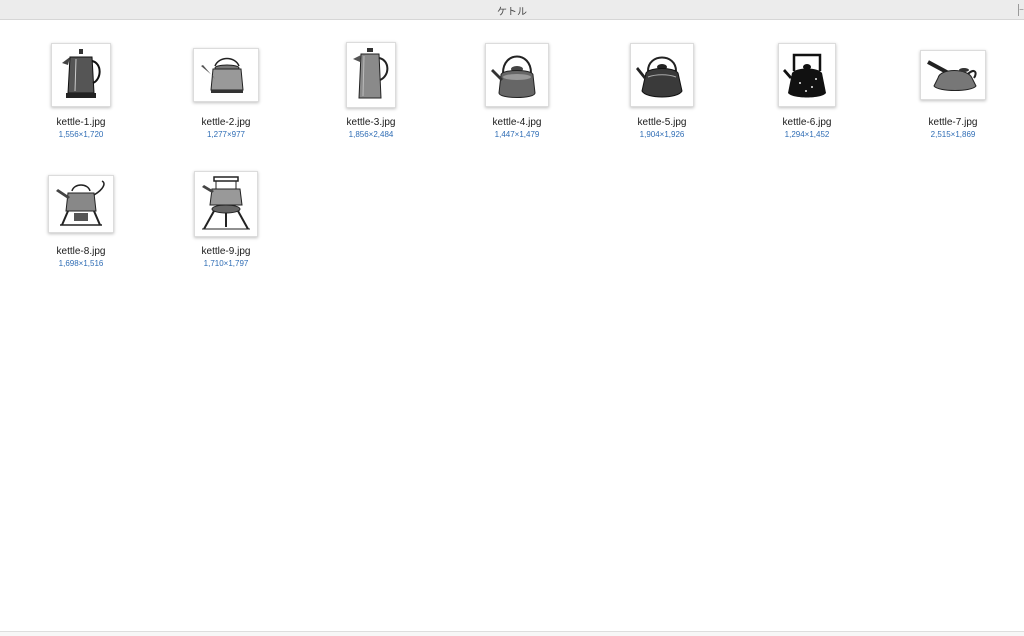 Image resolution: width=1024 pixels, height=636 pixels. I want to click on kettle-4-thumbnail, so click(517, 75).